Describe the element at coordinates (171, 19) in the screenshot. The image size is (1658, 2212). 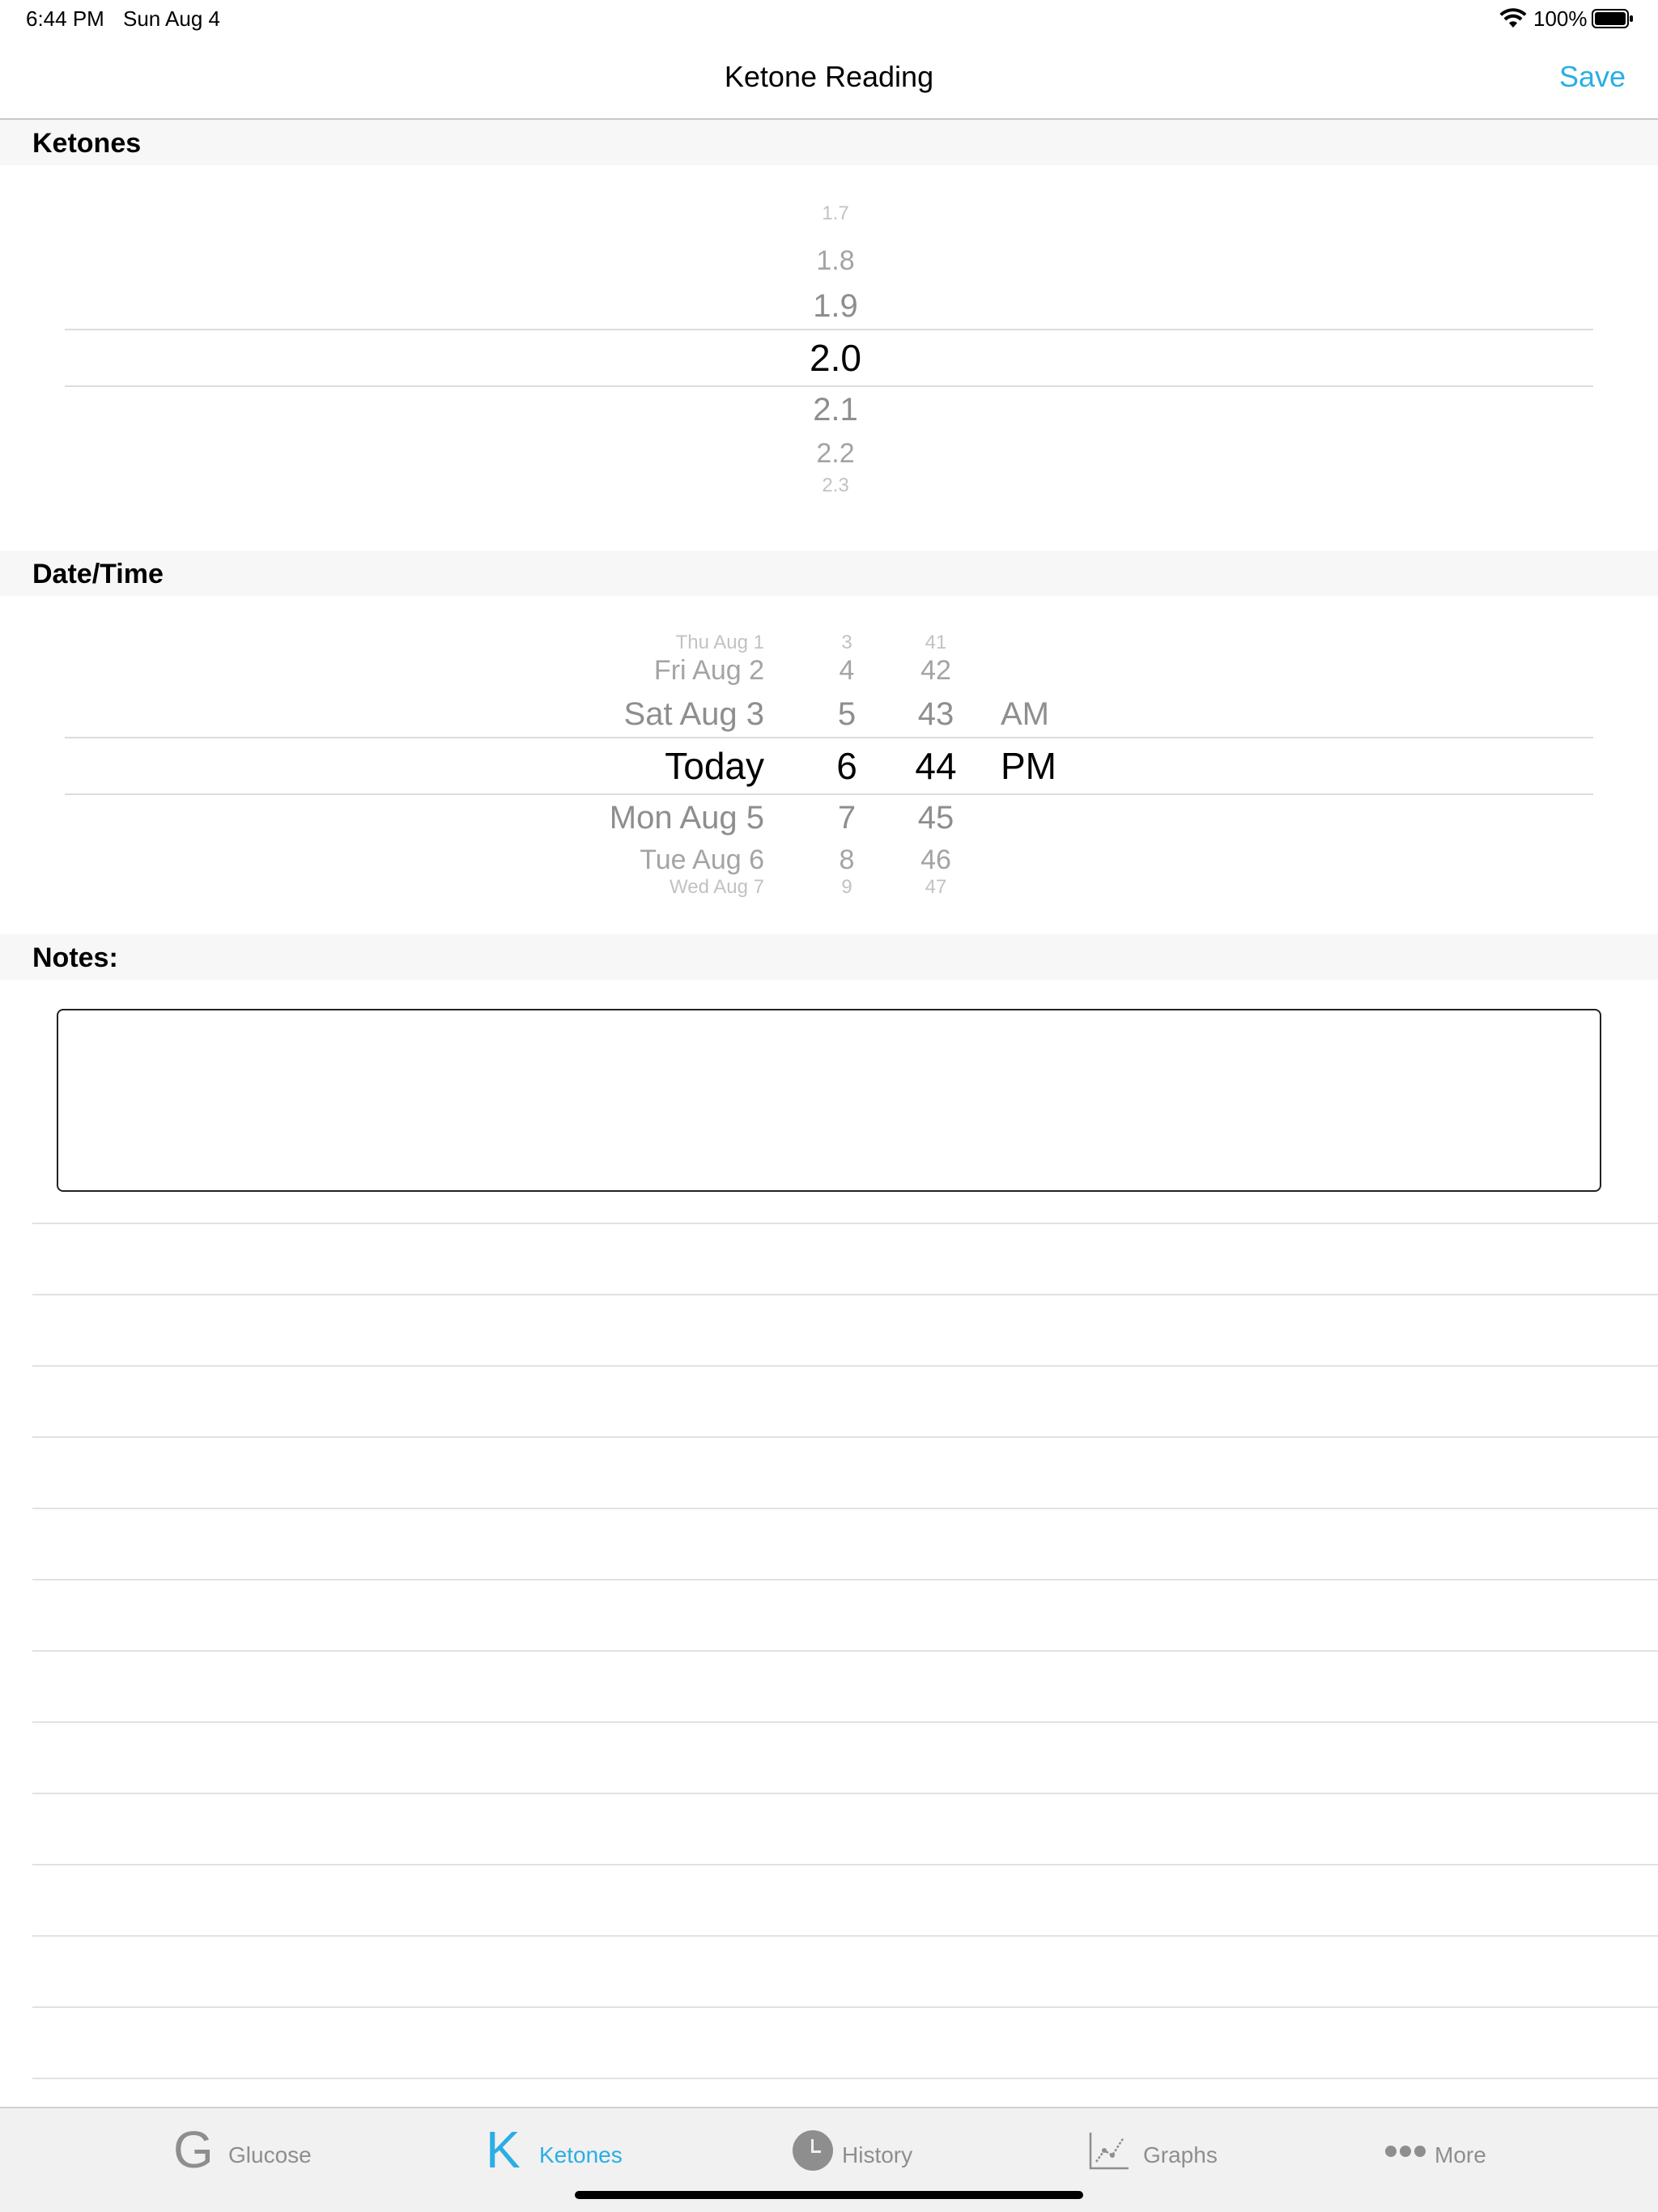
I see `status-date: Sun Aug 4` at that location.